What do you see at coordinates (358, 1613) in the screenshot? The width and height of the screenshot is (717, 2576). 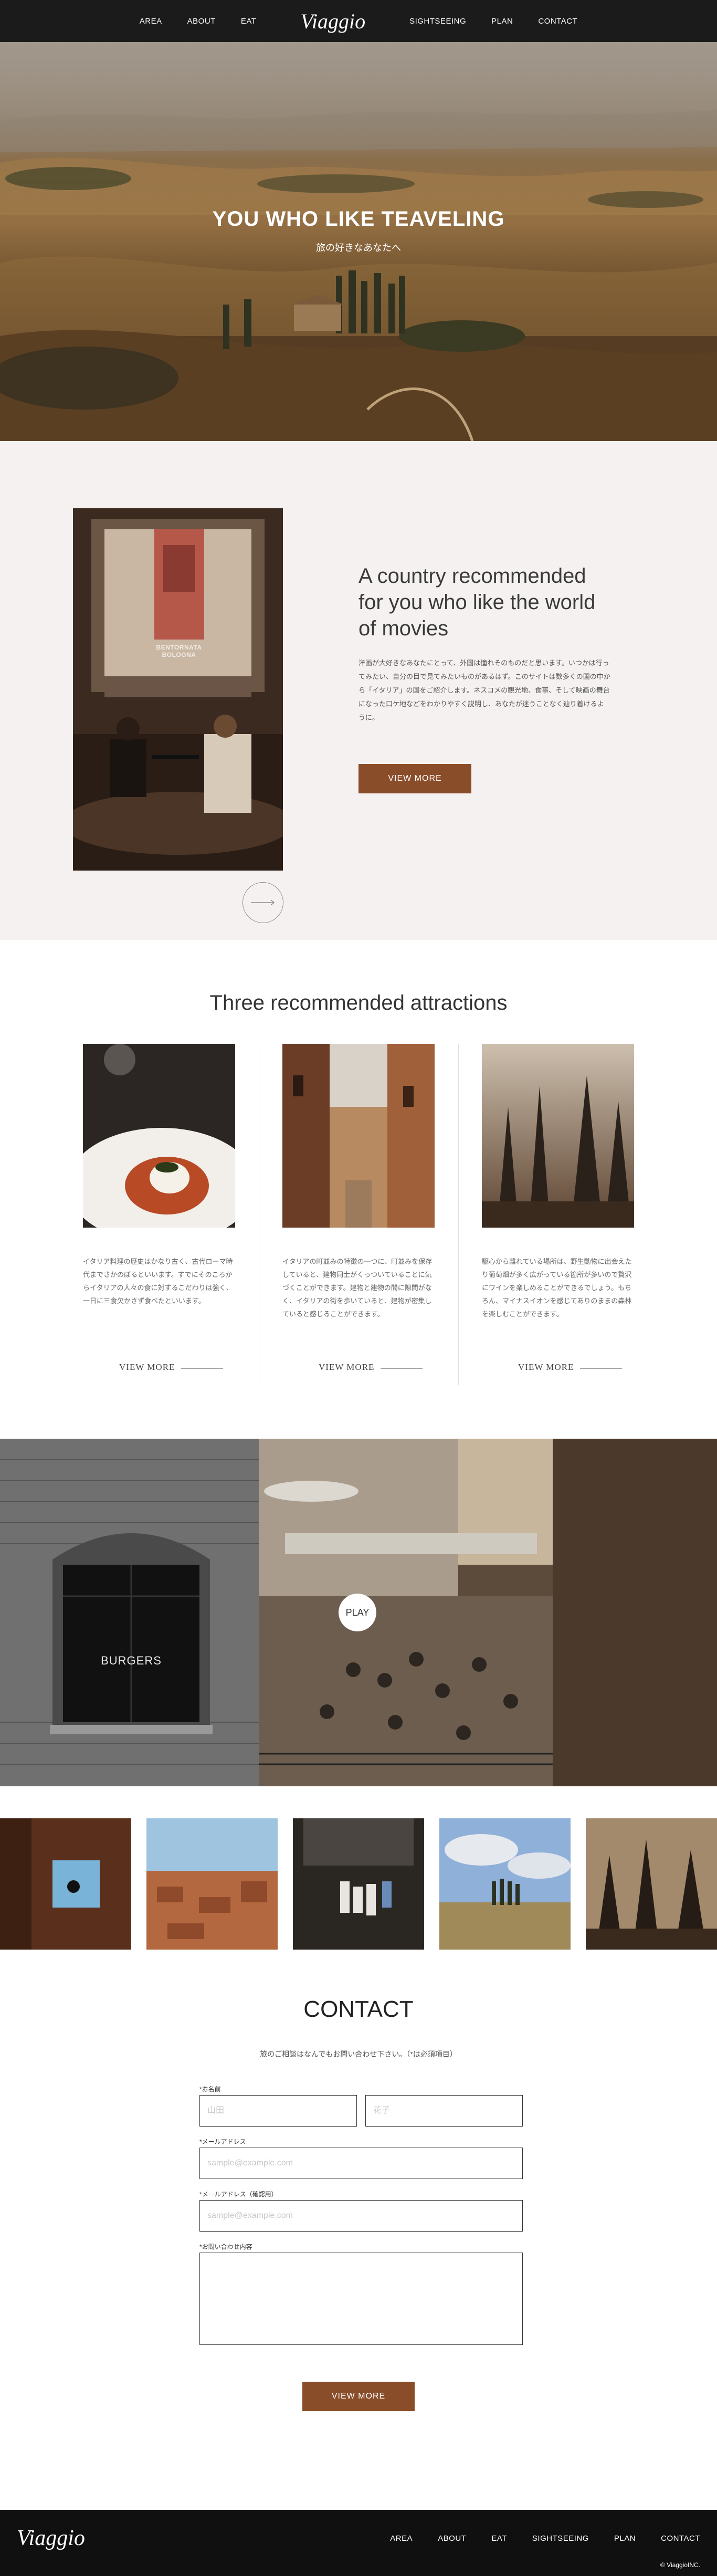 I see `video-play-button: PLAY` at bounding box center [358, 1613].